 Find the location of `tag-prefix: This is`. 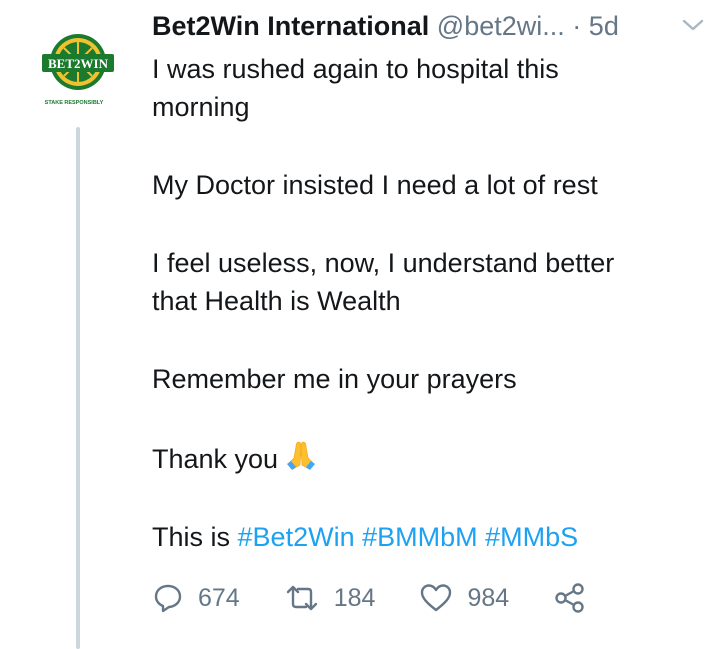

tag-prefix: This is is located at coordinates (191, 537).